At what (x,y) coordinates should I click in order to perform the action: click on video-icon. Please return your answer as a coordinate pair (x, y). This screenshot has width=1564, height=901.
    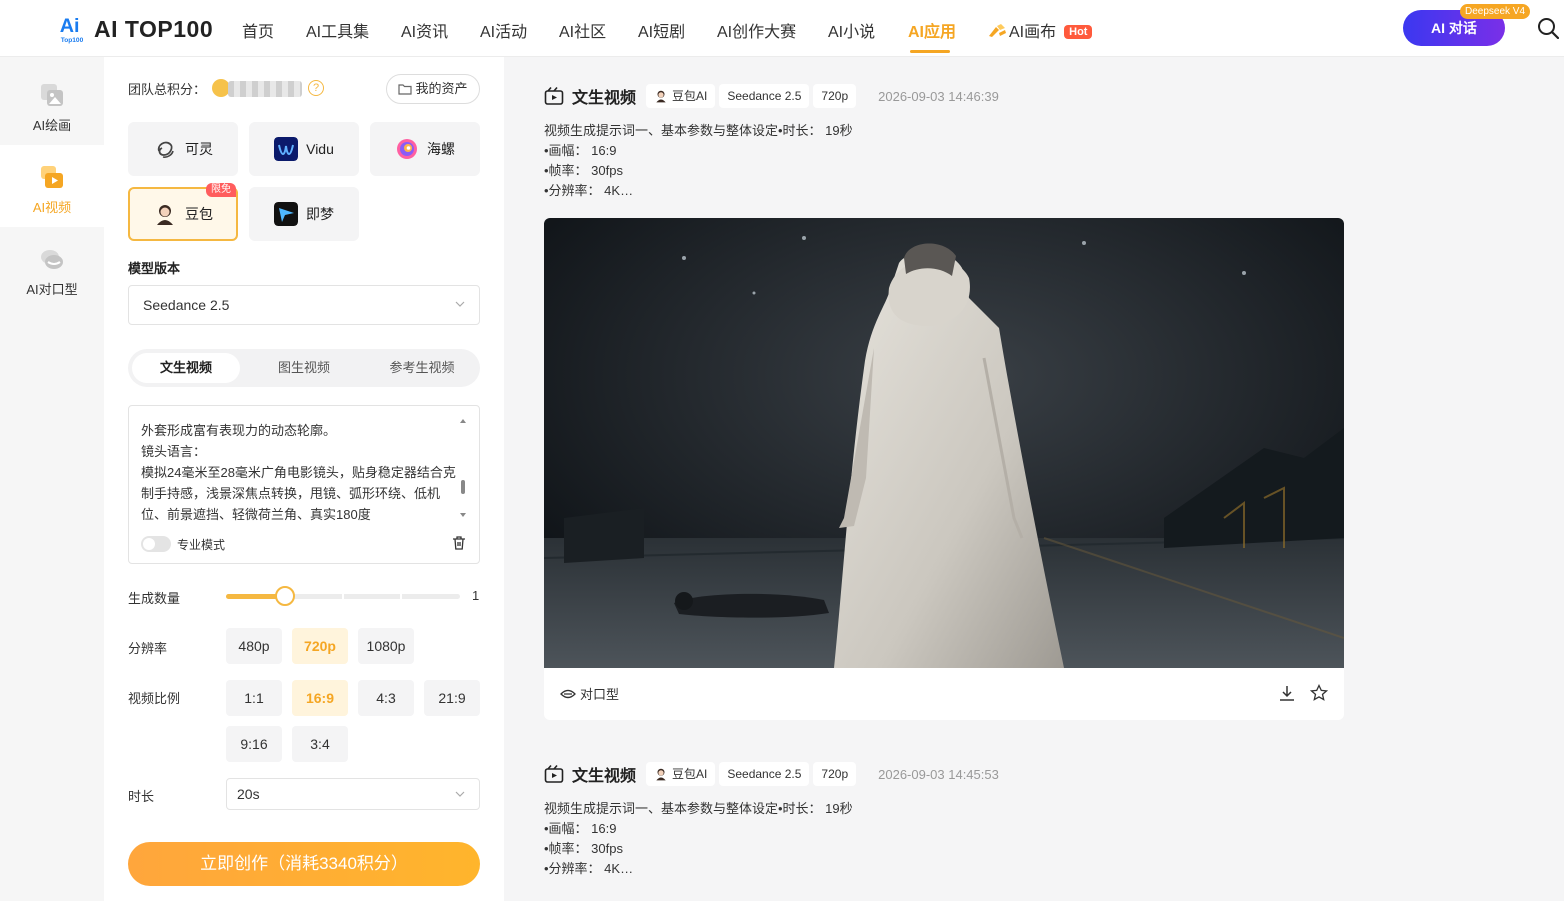
    Looking at the image, I should click on (52, 177).